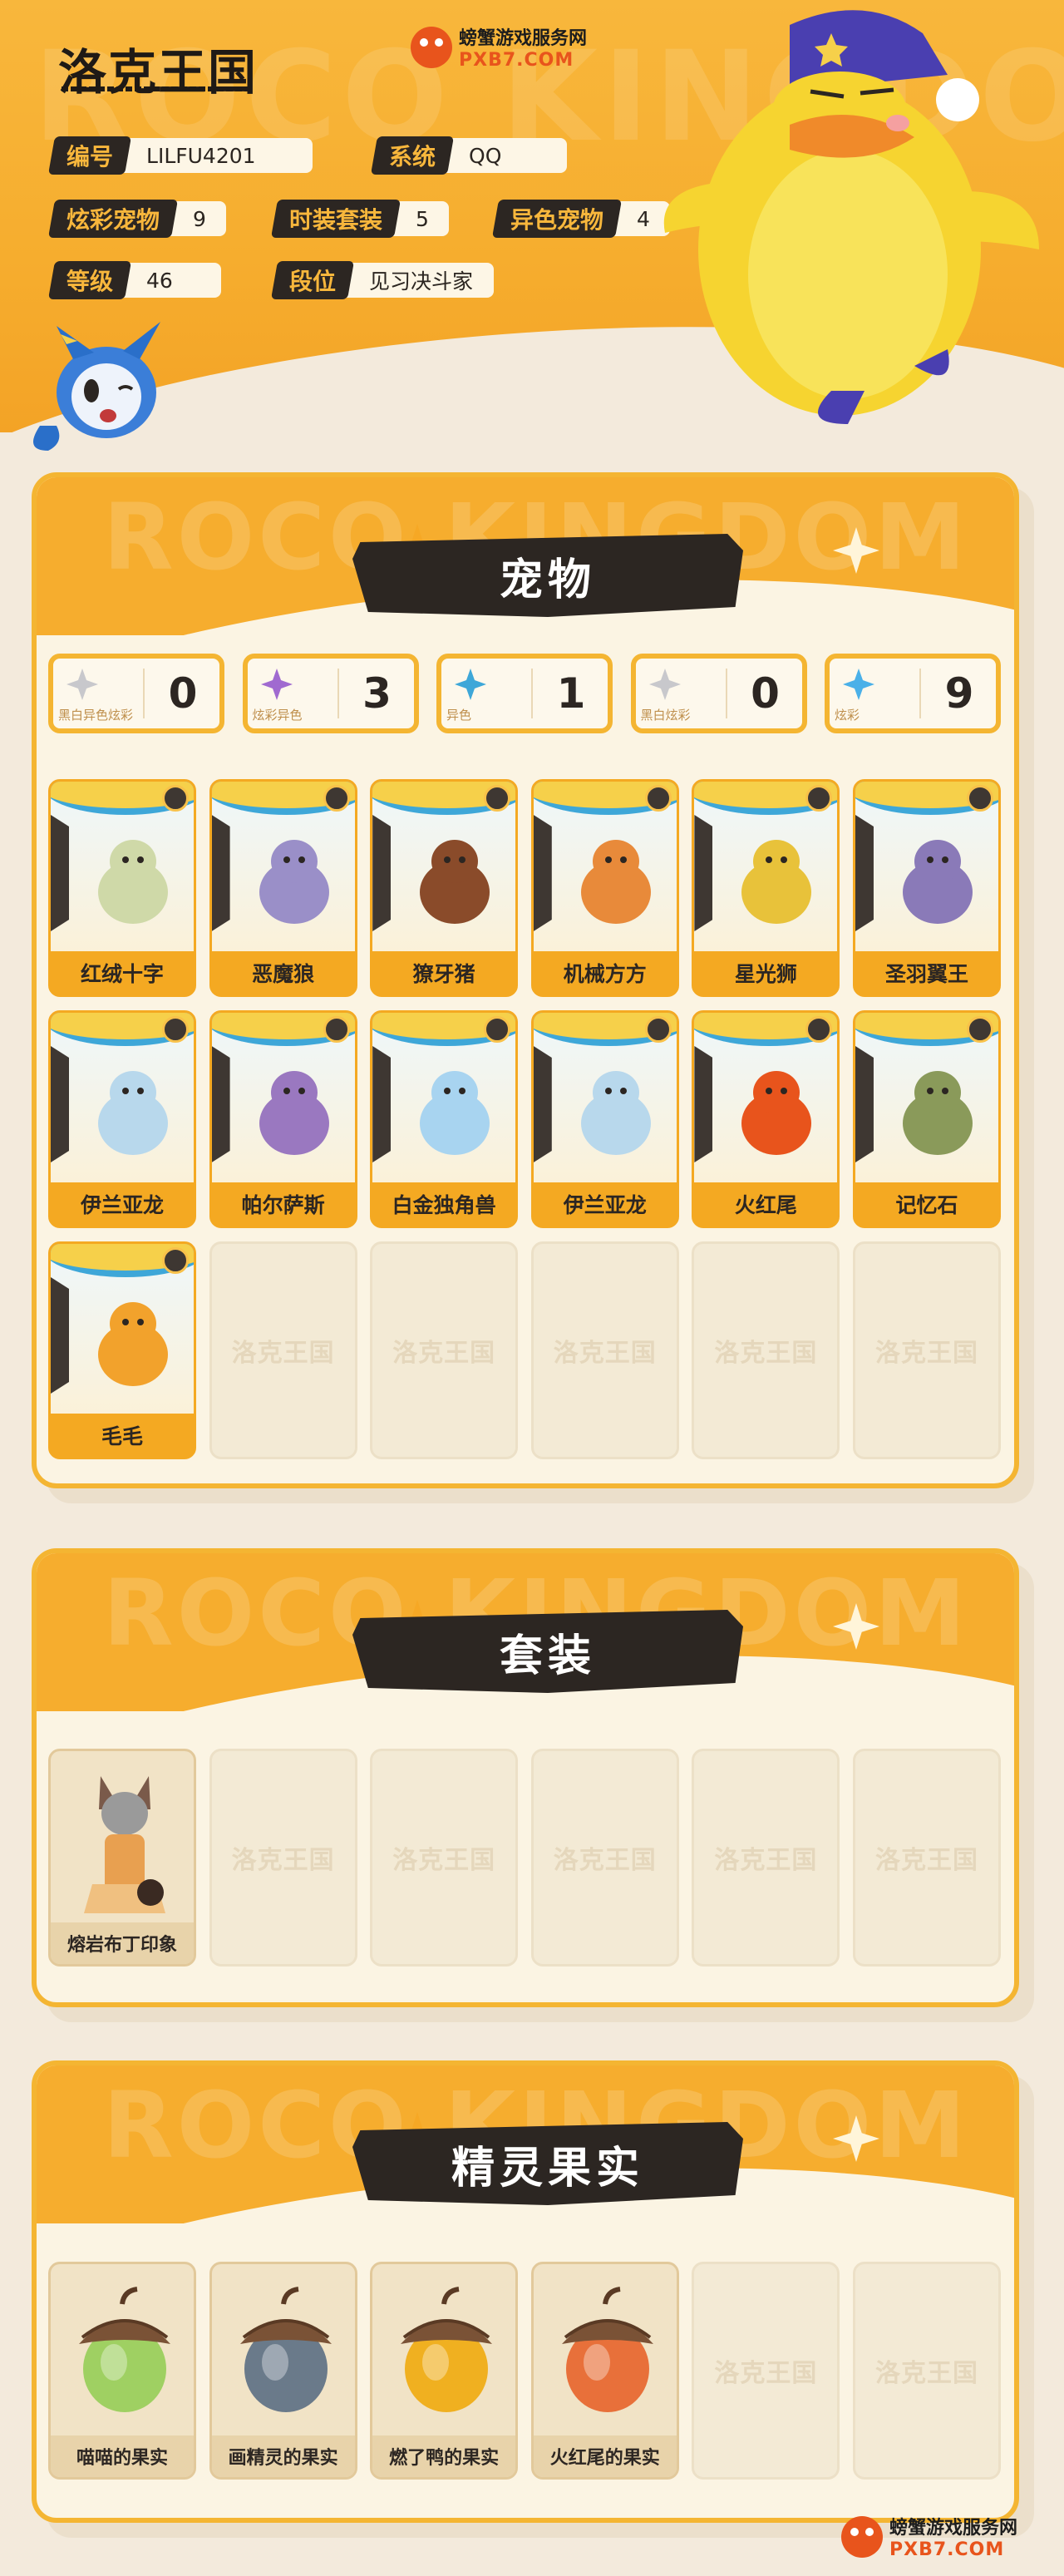 Image resolution: width=1064 pixels, height=2576 pixels. I want to click on pet-card: 毛毛, so click(122, 1350).